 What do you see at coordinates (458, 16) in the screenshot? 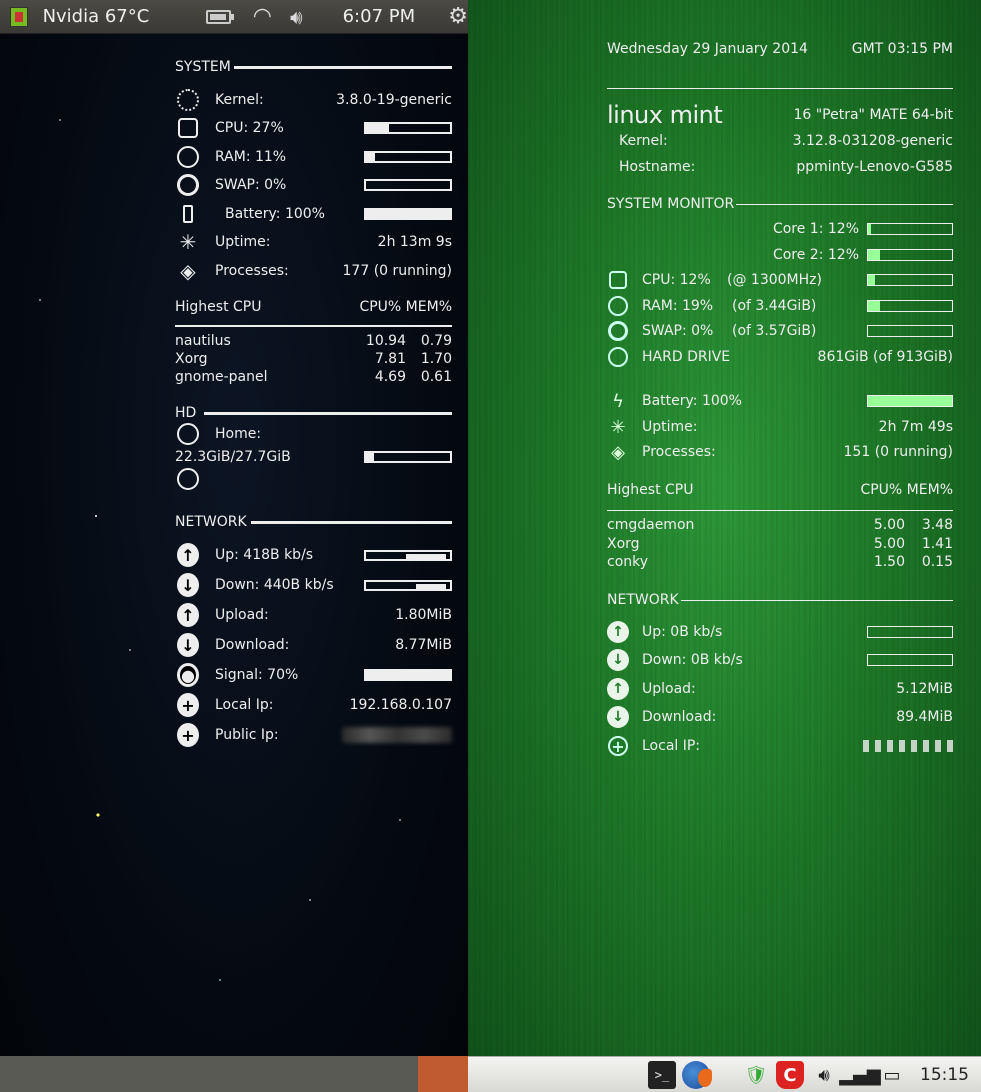
I see `gear-icon: ⚙` at bounding box center [458, 16].